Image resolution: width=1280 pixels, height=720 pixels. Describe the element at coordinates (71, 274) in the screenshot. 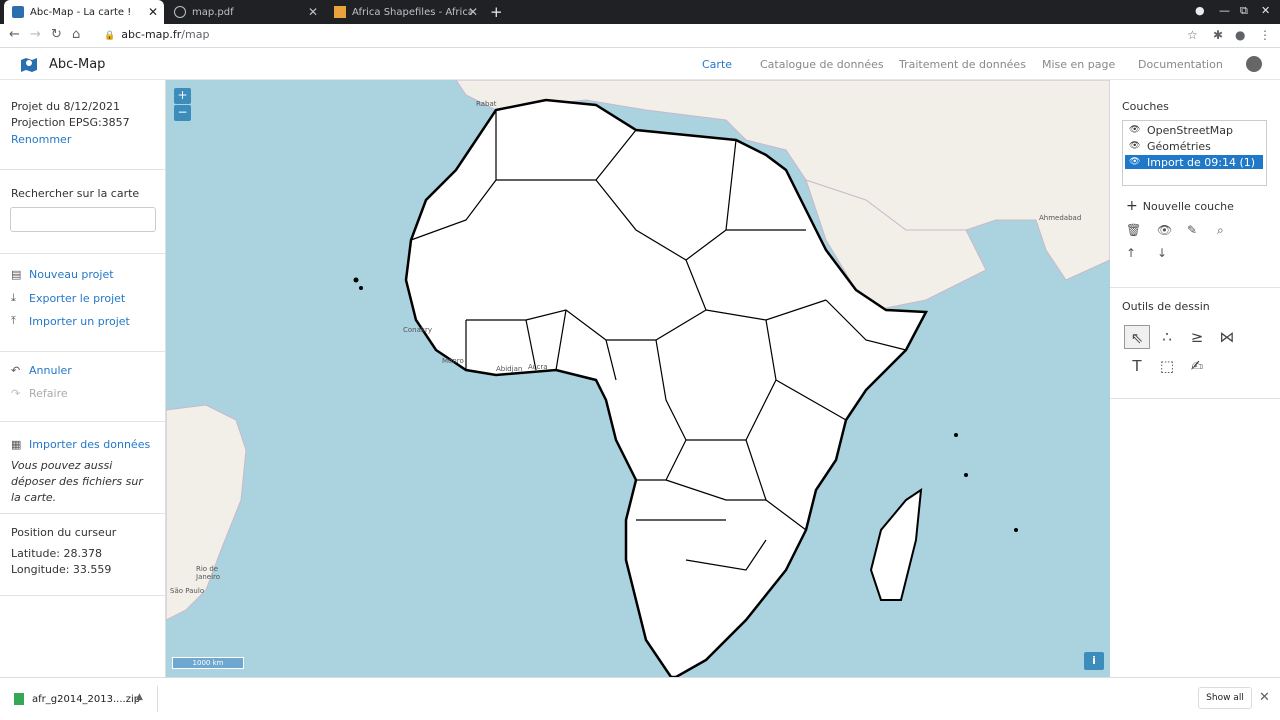

I see `new-project-label: Nouveau projet` at that location.